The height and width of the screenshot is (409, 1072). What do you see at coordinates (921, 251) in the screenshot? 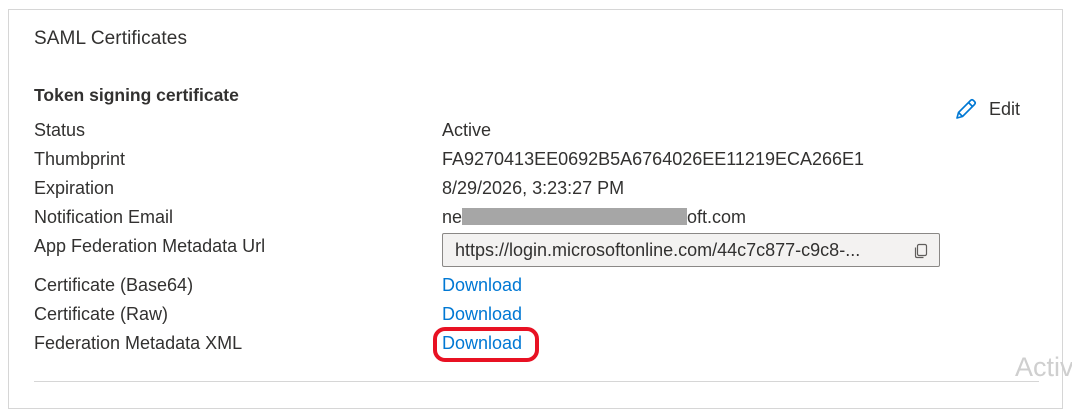
I see `copy-icon` at bounding box center [921, 251].